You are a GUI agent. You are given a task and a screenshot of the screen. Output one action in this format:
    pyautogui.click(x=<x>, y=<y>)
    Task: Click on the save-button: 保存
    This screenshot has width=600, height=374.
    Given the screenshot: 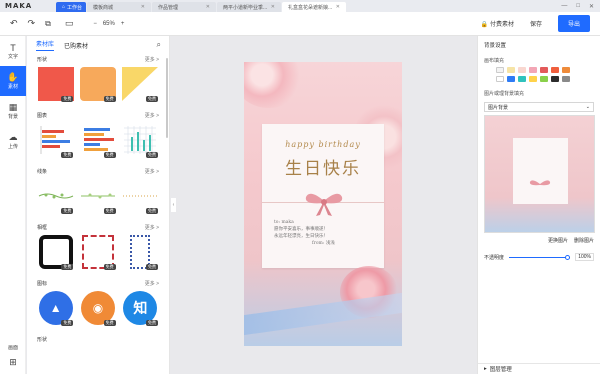 What is the action you would take?
    pyautogui.click(x=536, y=23)
    